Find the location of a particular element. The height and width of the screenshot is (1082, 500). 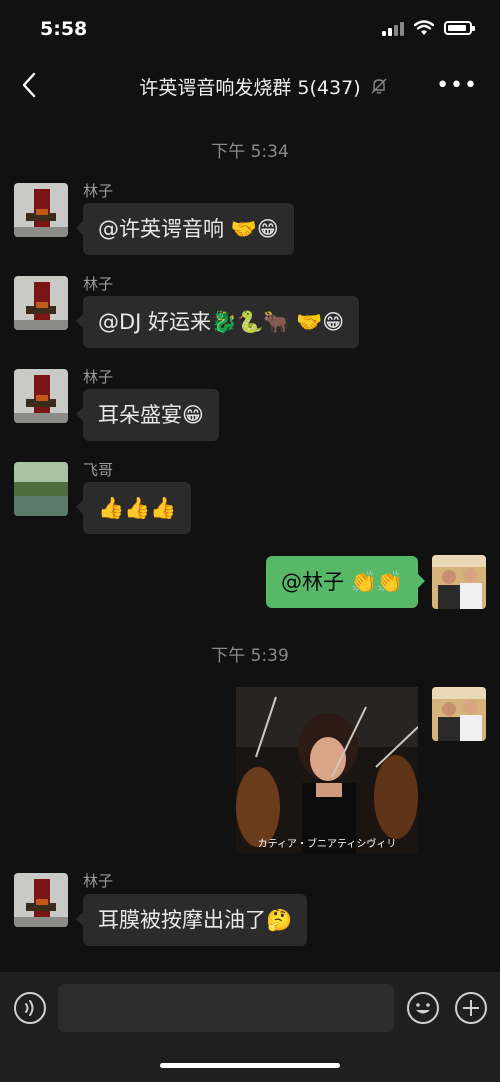

message-bubble: 耳膜被按摩出油了🤔 is located at coordinates (191, 920).